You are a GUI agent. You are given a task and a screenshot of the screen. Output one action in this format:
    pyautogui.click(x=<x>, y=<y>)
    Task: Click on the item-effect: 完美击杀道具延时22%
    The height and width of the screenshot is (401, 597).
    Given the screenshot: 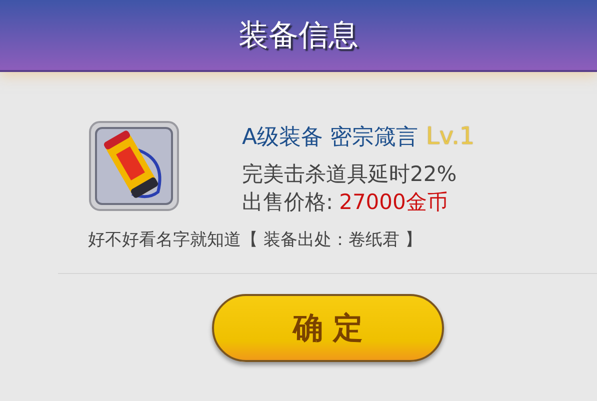 What is the action you would take?
    pyautogui.click(x=350, y=174)
    